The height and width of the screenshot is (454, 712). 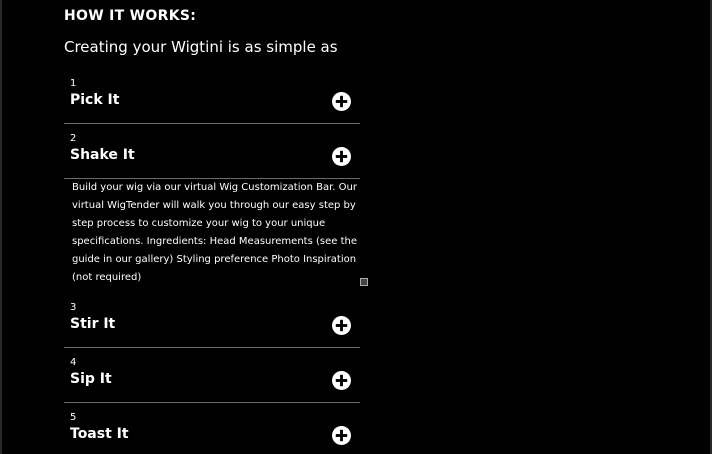 What do you see at coordinates (212, 156) in the screenshot?
I see `step-shake-it: 2 Shake It` at bounding box center [212, 156].